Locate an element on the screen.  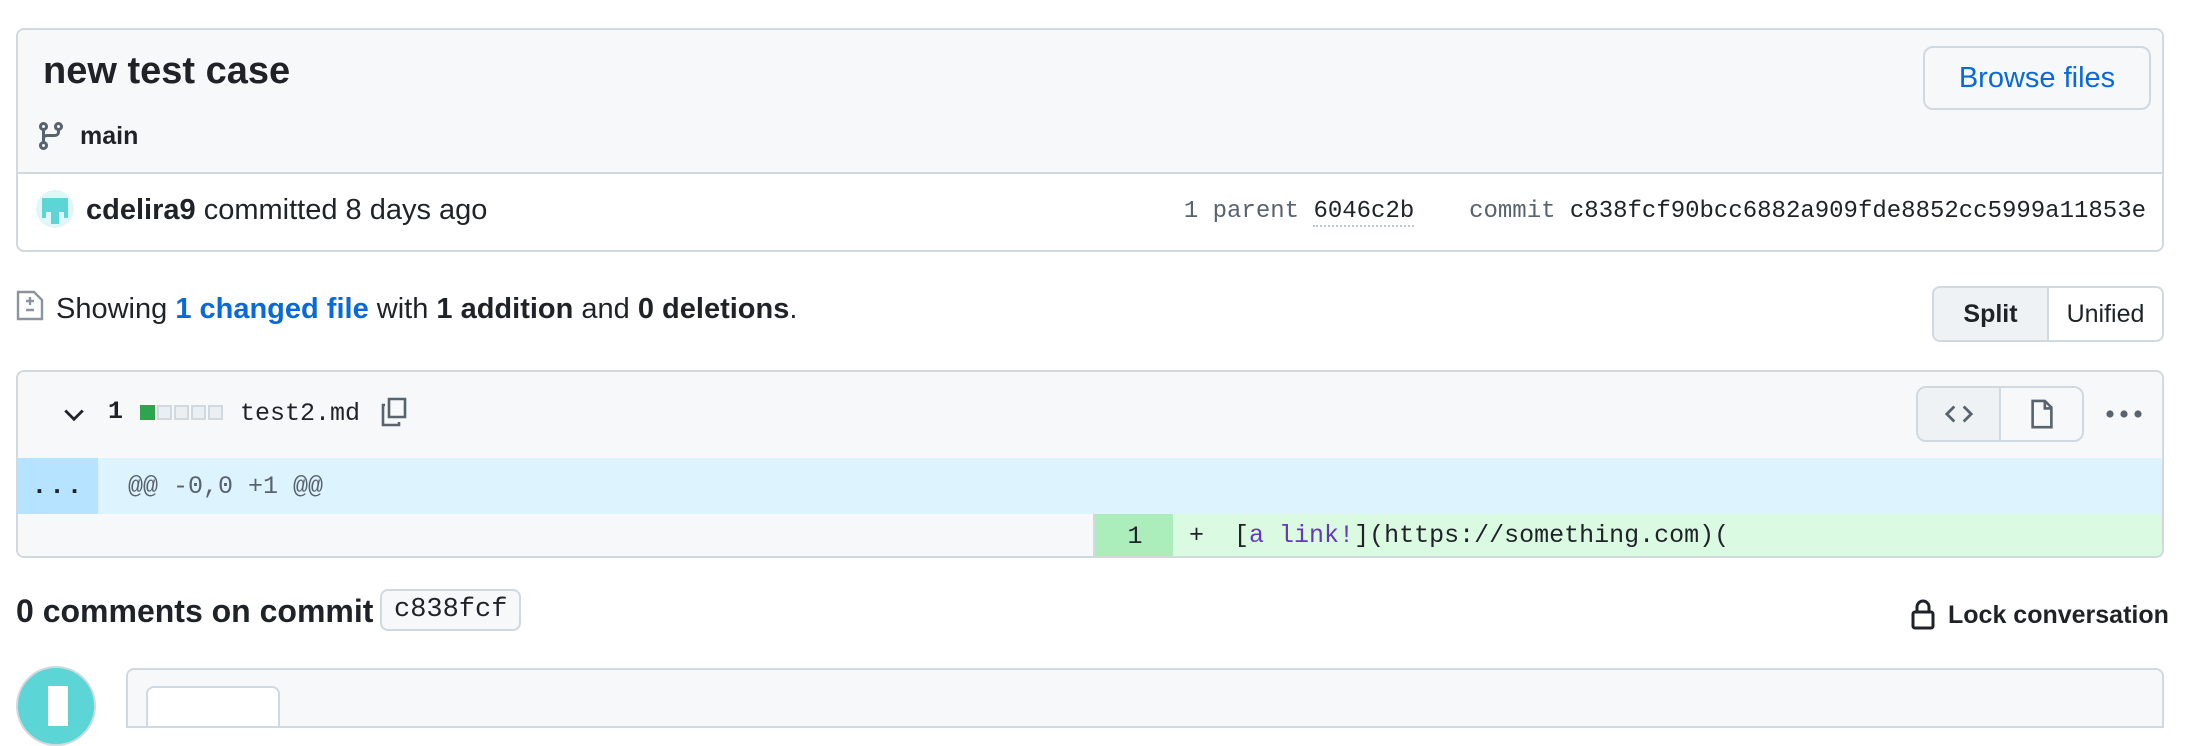
split-view-button: Split is located at coordinates (1991, 314).